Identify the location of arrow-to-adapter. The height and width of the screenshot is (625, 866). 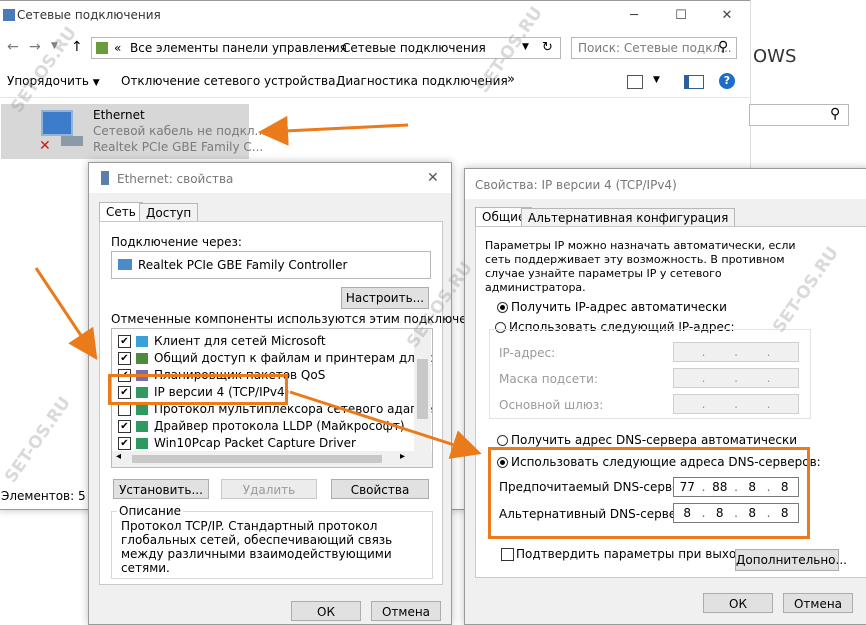
(333, 130).